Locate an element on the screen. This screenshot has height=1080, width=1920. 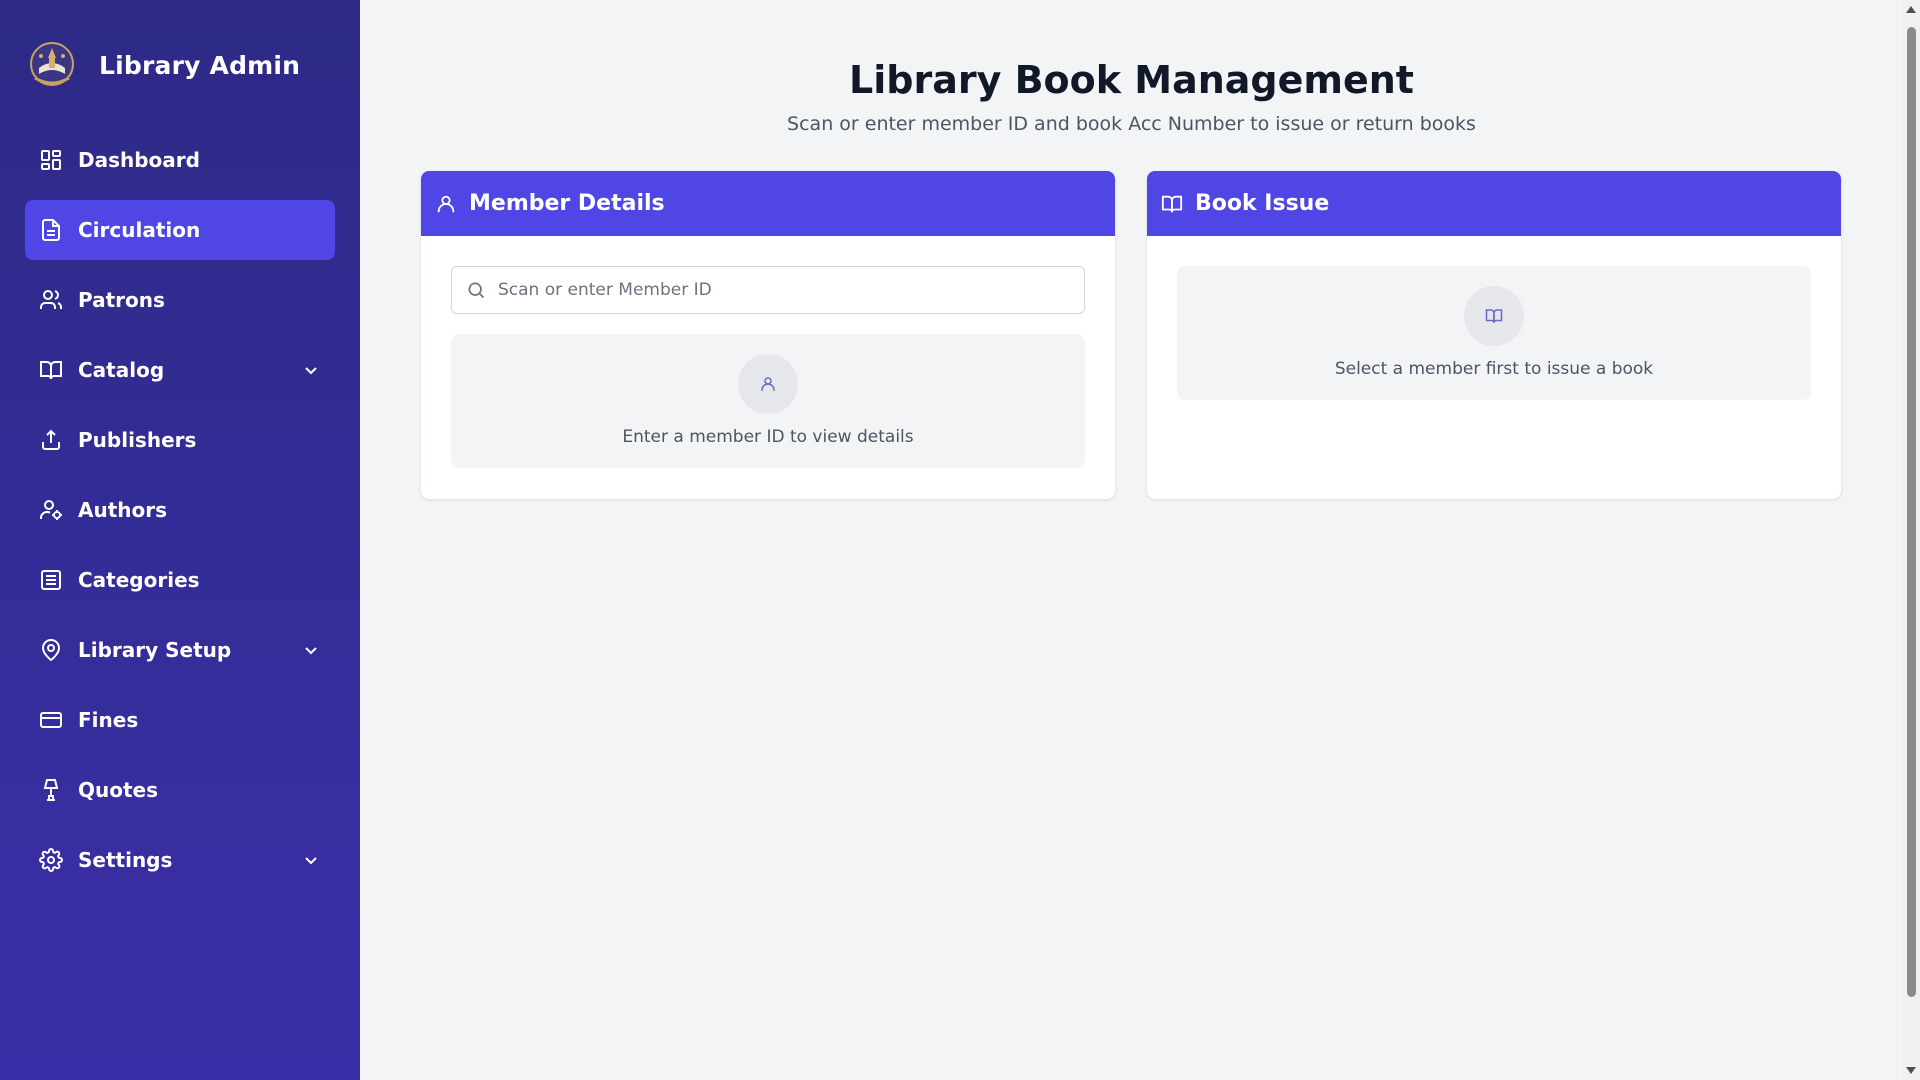
scrollbar is located at coordinates (1911, 540).